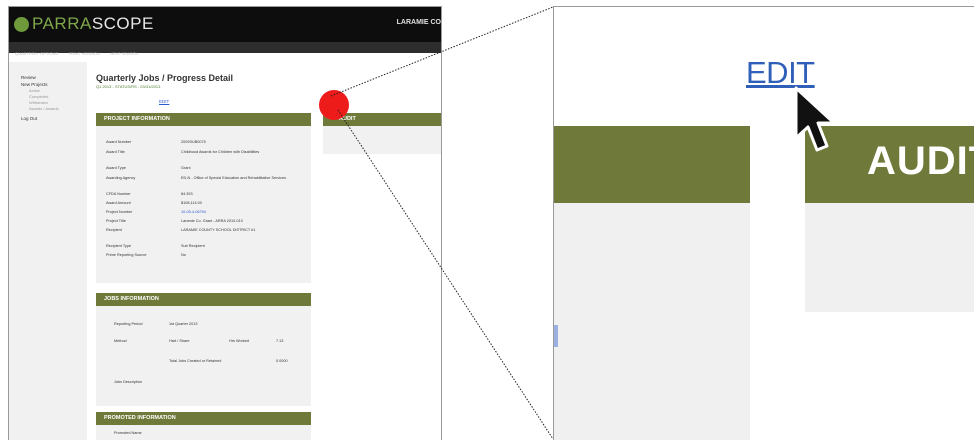  Describe the element at coordinates (652, 321) in the screenshot. I see `zoom-project-panel-body` at that location.